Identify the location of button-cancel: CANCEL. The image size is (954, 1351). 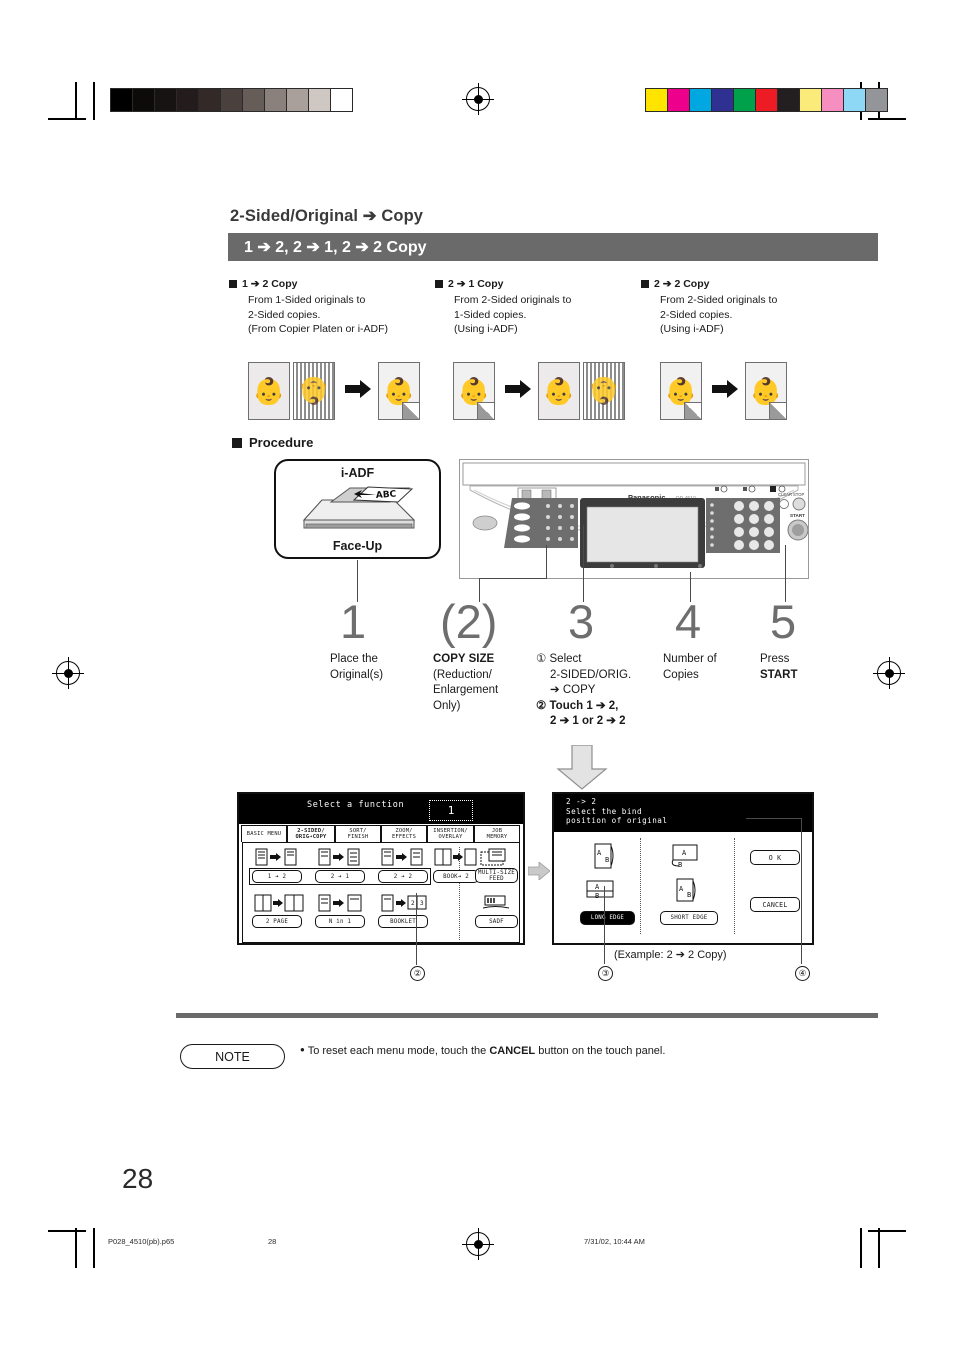
(775, 904).